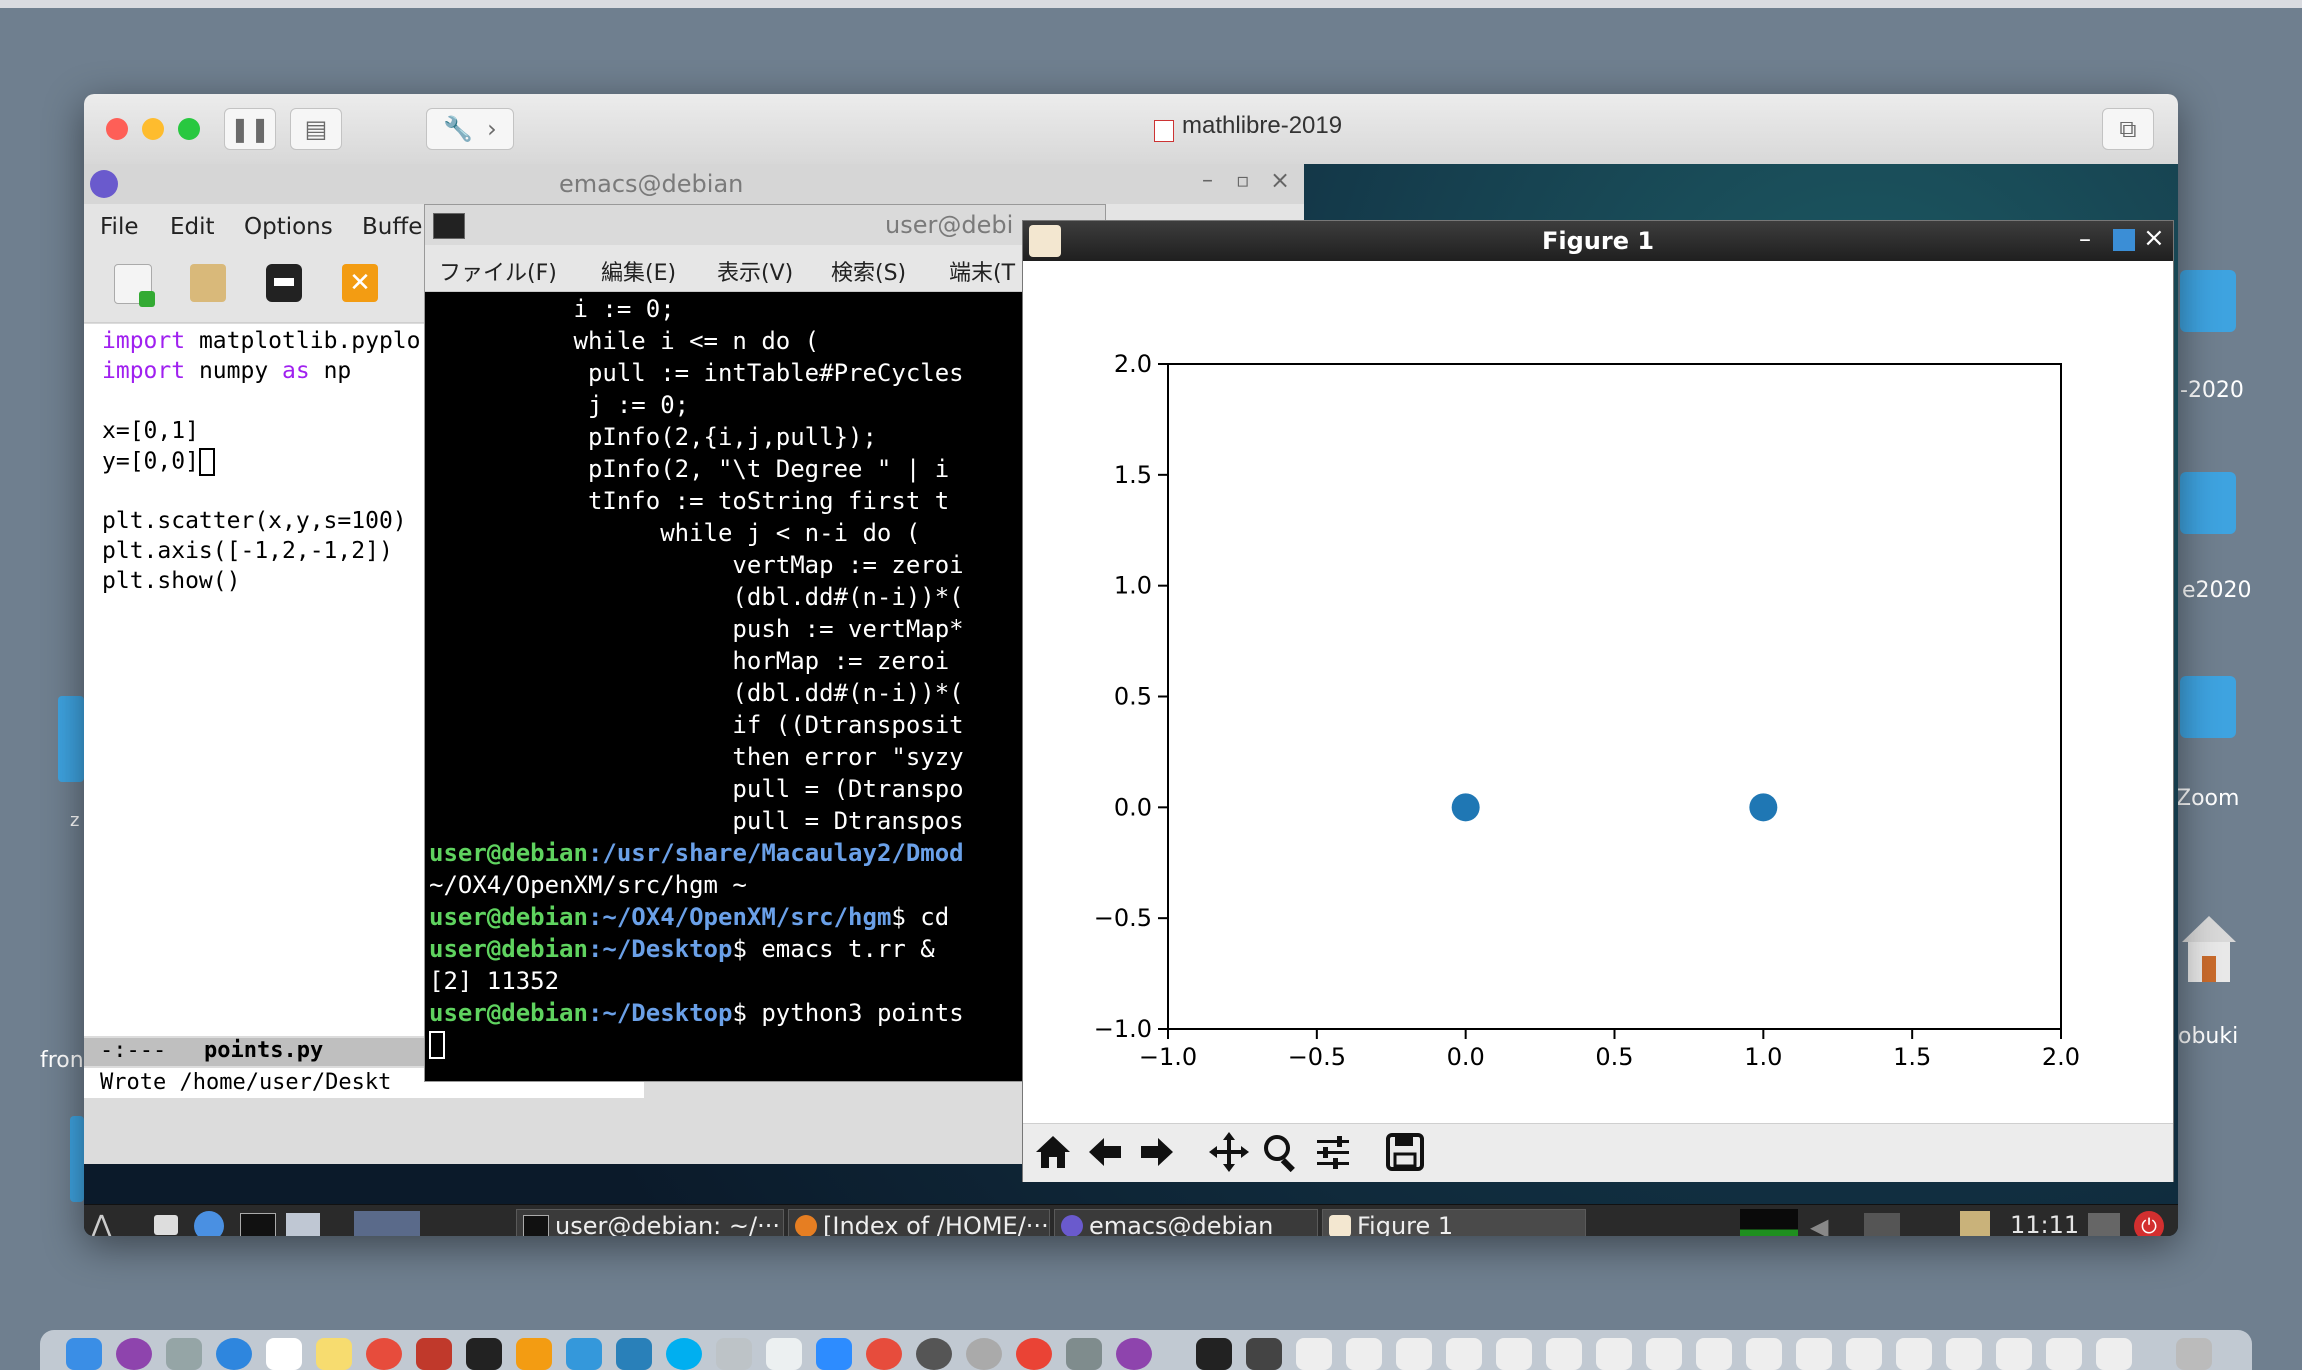 Image resolution: width=2302 pixels, height=1370 pixels. What do you see at coordinates (2194, 1354) in the screenshot?
I see `trash-icon` at bounding box center [2194, 1354].